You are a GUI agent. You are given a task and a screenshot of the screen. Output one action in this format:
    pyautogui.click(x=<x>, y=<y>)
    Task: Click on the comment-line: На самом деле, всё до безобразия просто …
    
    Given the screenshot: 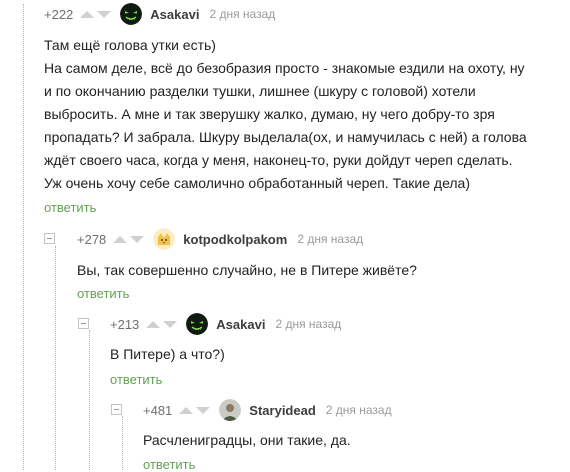 What is the action you would take?
    pyautogui.click(x=284, y=68)
    